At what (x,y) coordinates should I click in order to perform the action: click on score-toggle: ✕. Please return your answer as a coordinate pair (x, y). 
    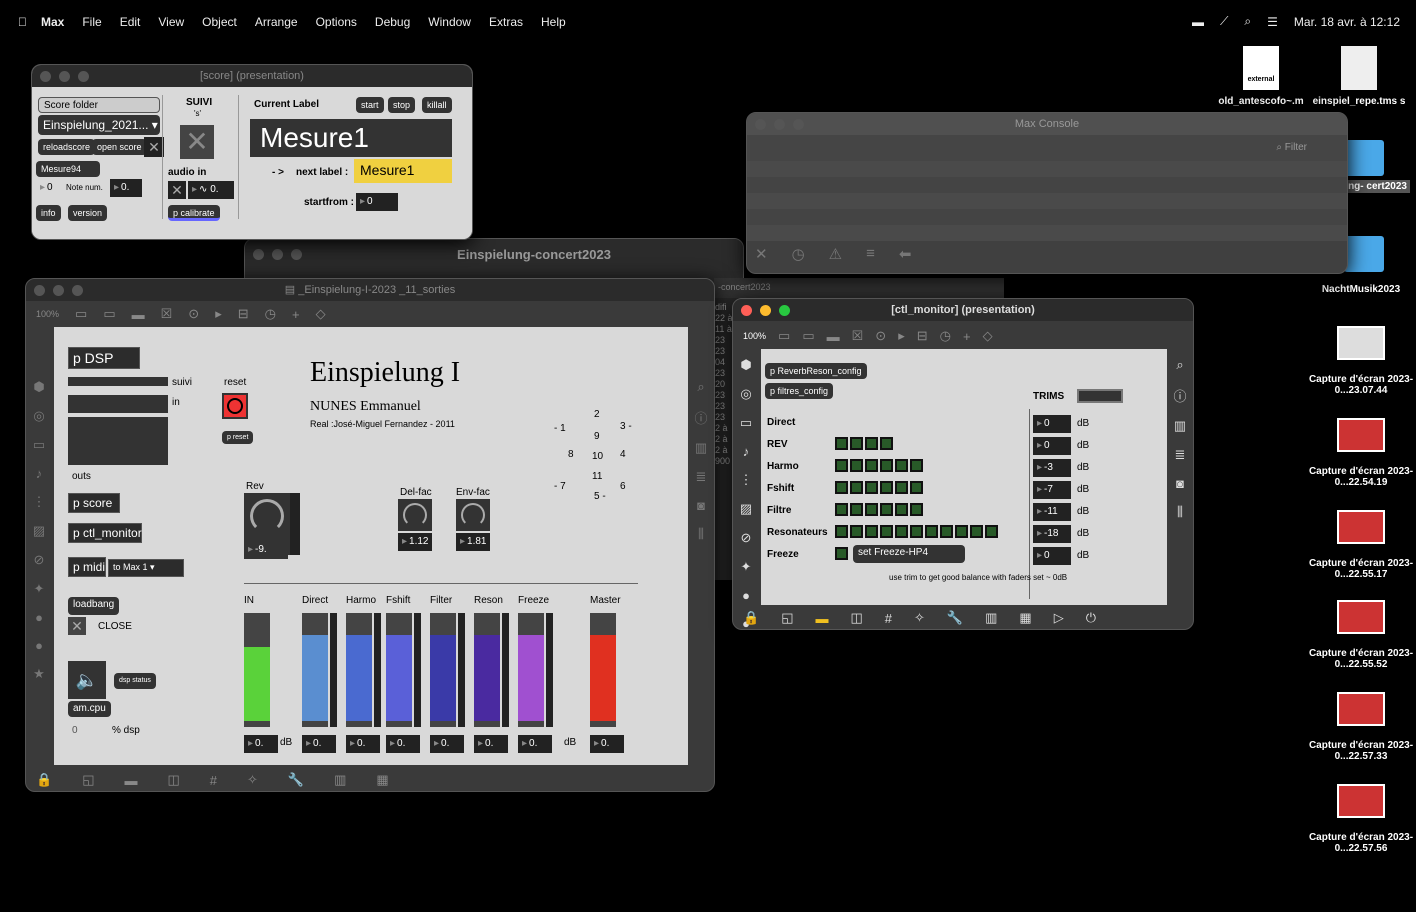
    Looking at the image, I should click on (154, 147).